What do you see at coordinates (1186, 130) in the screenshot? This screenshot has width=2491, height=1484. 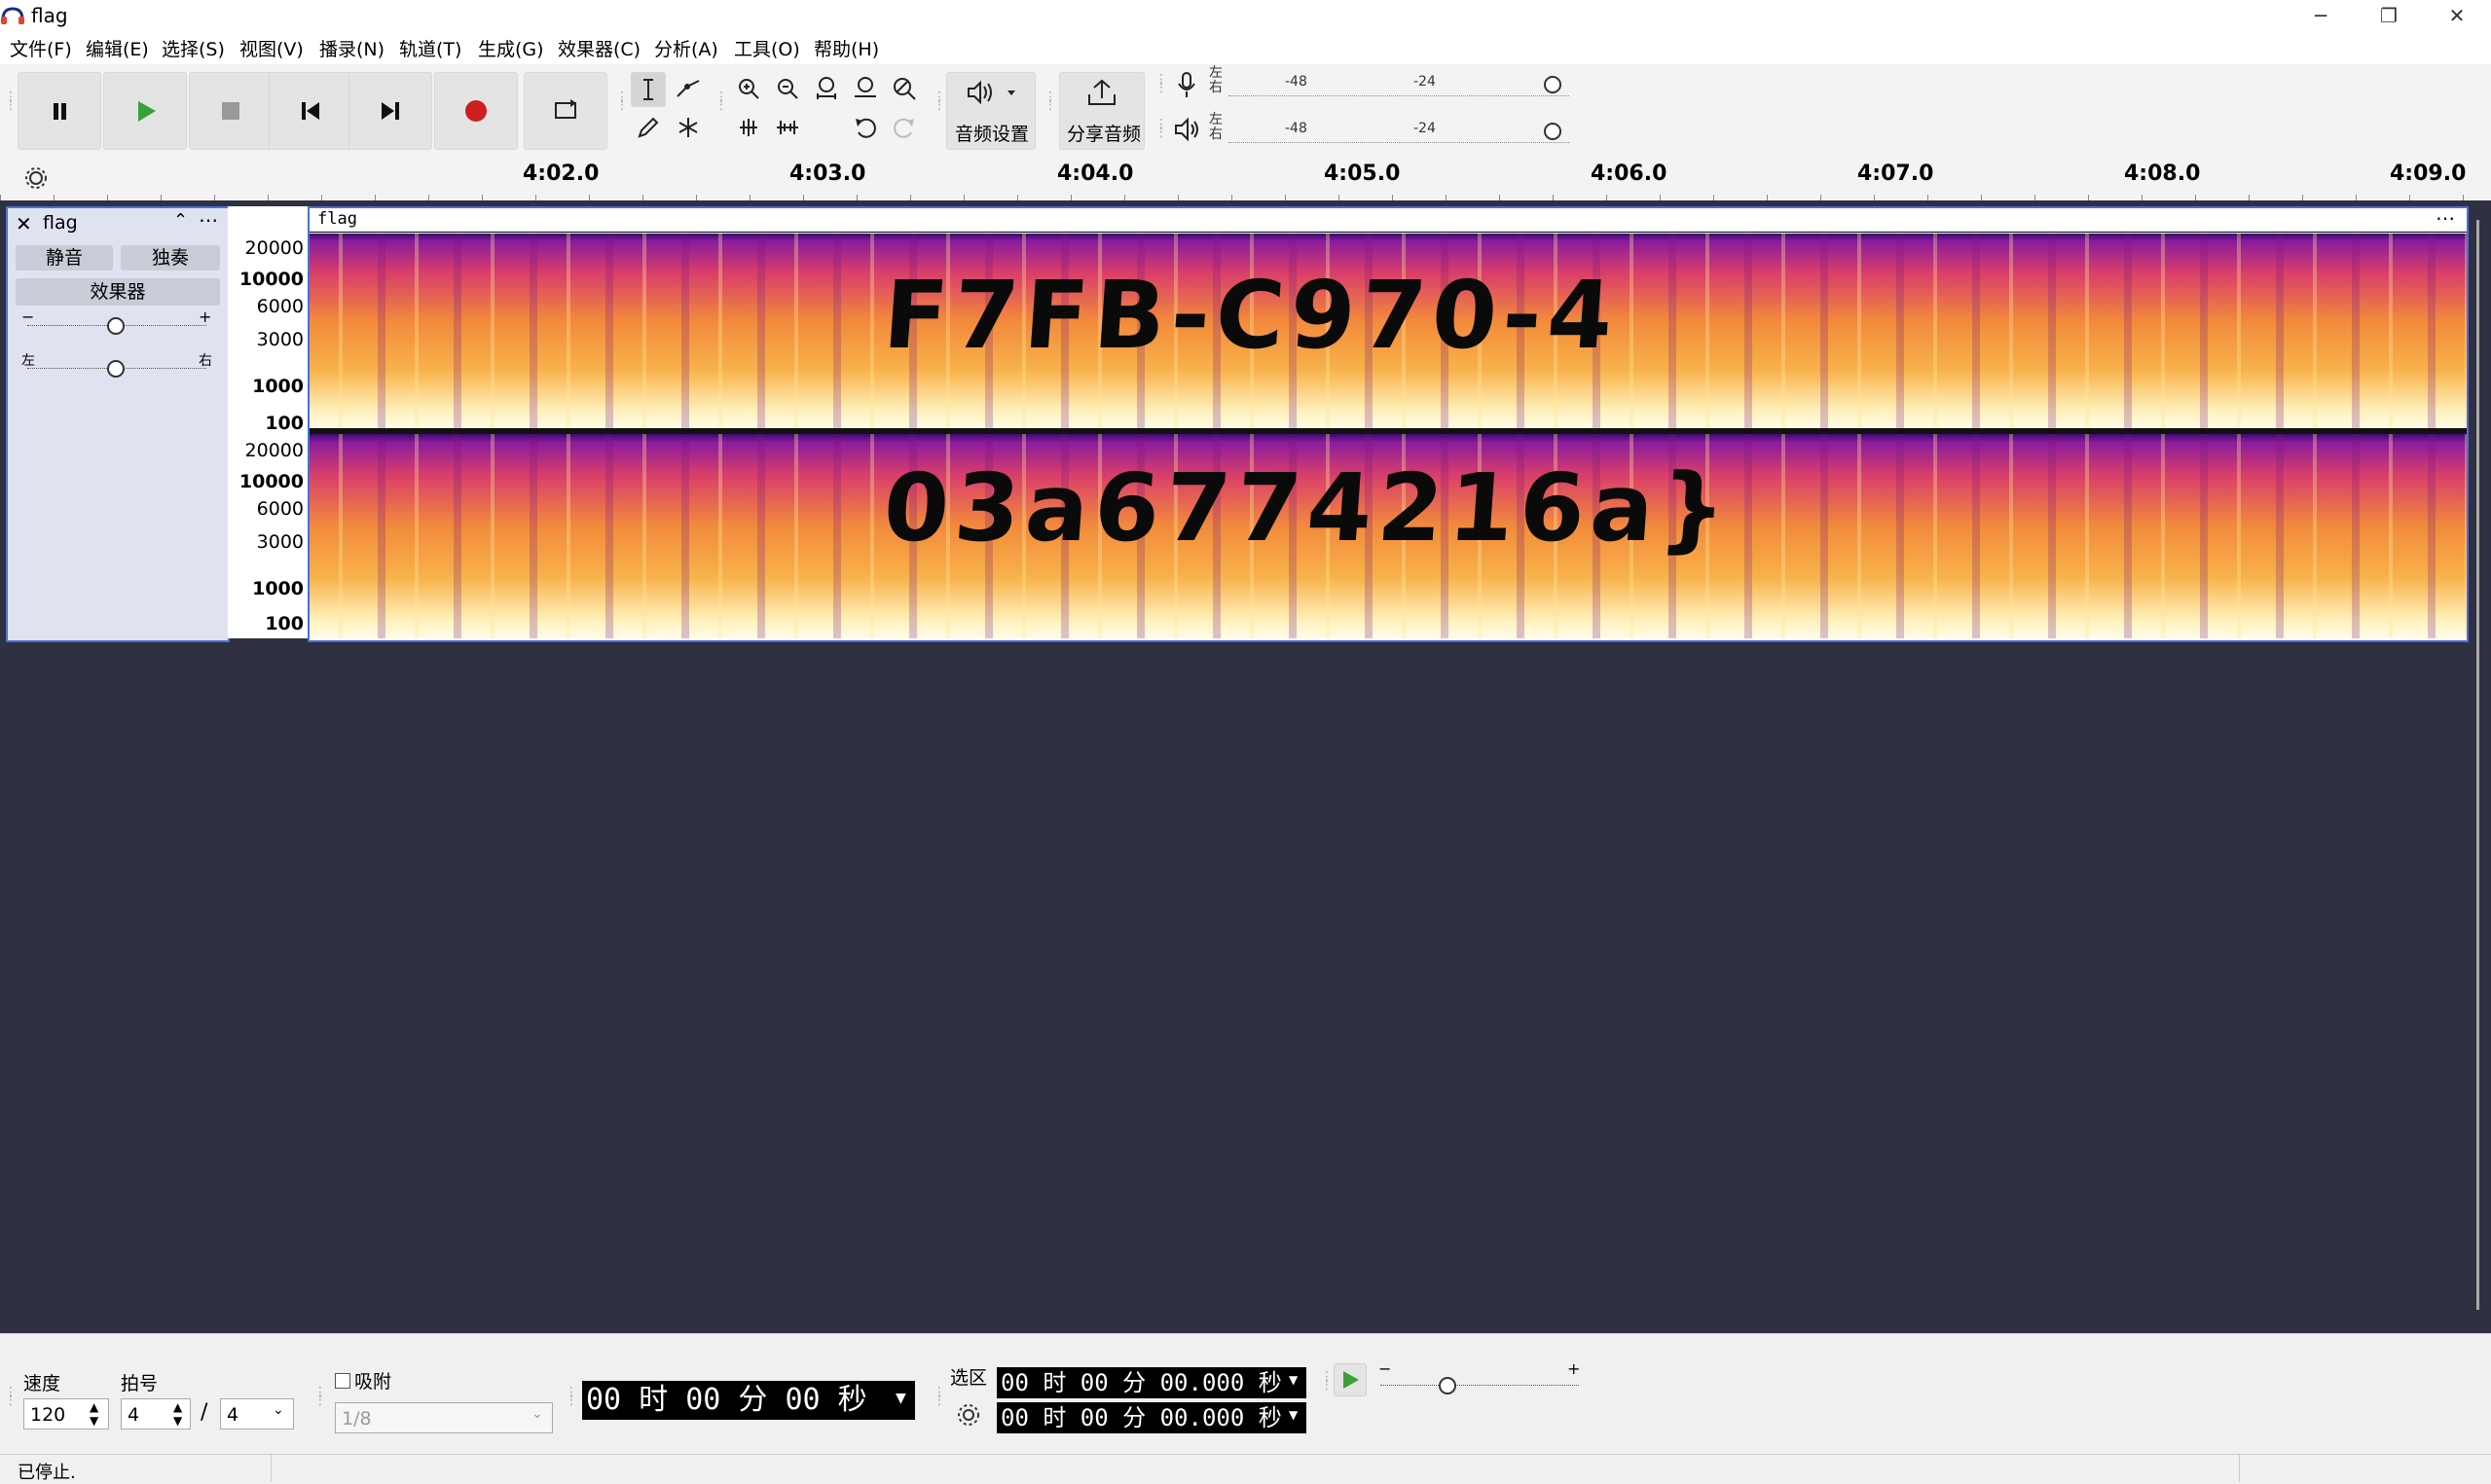 I see `playback-meter-button` at bounding box center [1186, 130].